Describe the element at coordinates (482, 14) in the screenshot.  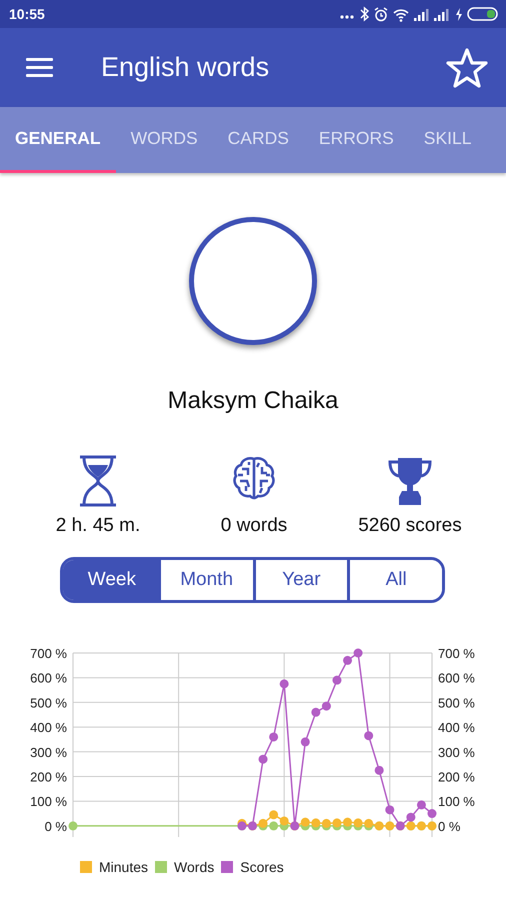
I see `battery-icon` at that location.